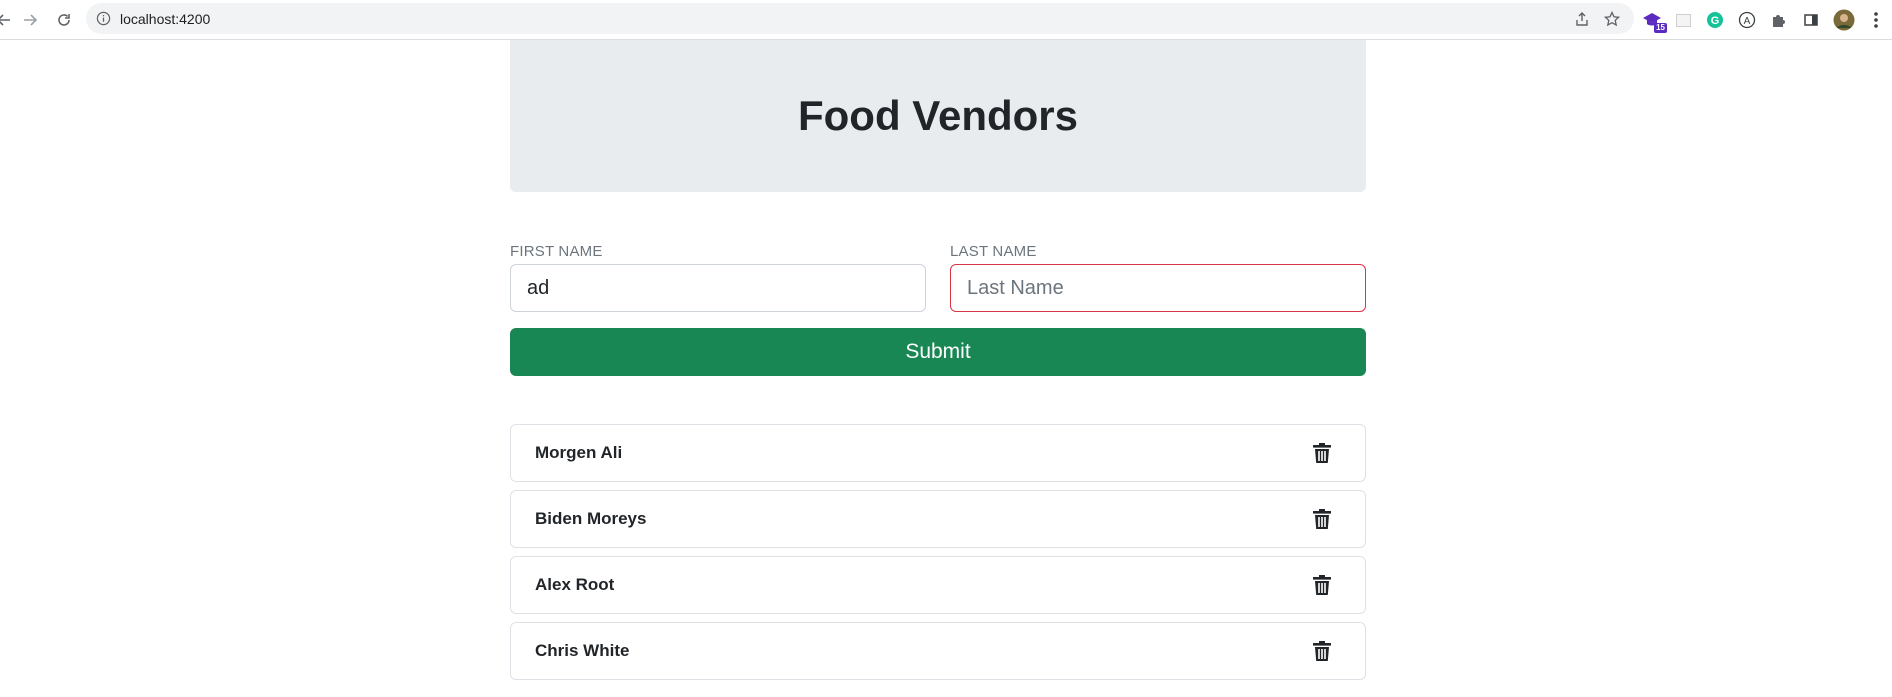  I want to click on vendor-name: Morgen Ali, so click(579, 452).